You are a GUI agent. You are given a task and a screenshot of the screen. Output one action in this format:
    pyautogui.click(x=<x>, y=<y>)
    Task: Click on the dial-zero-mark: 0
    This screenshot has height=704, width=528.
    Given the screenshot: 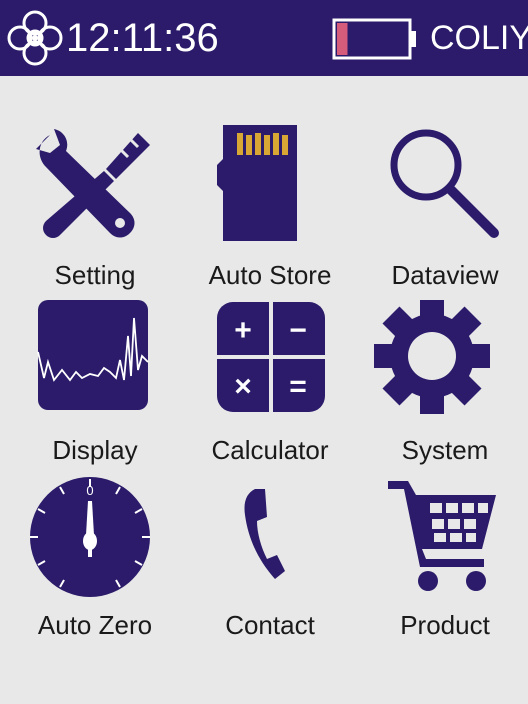 What is the action you would take?
    pyautogui.click(x=89, y=490)
    